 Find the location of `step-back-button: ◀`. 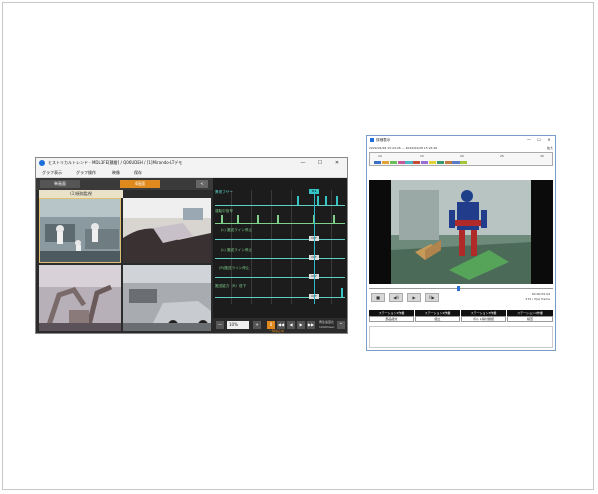

step-back-button: ◀ is located at coordinates (291, 325).